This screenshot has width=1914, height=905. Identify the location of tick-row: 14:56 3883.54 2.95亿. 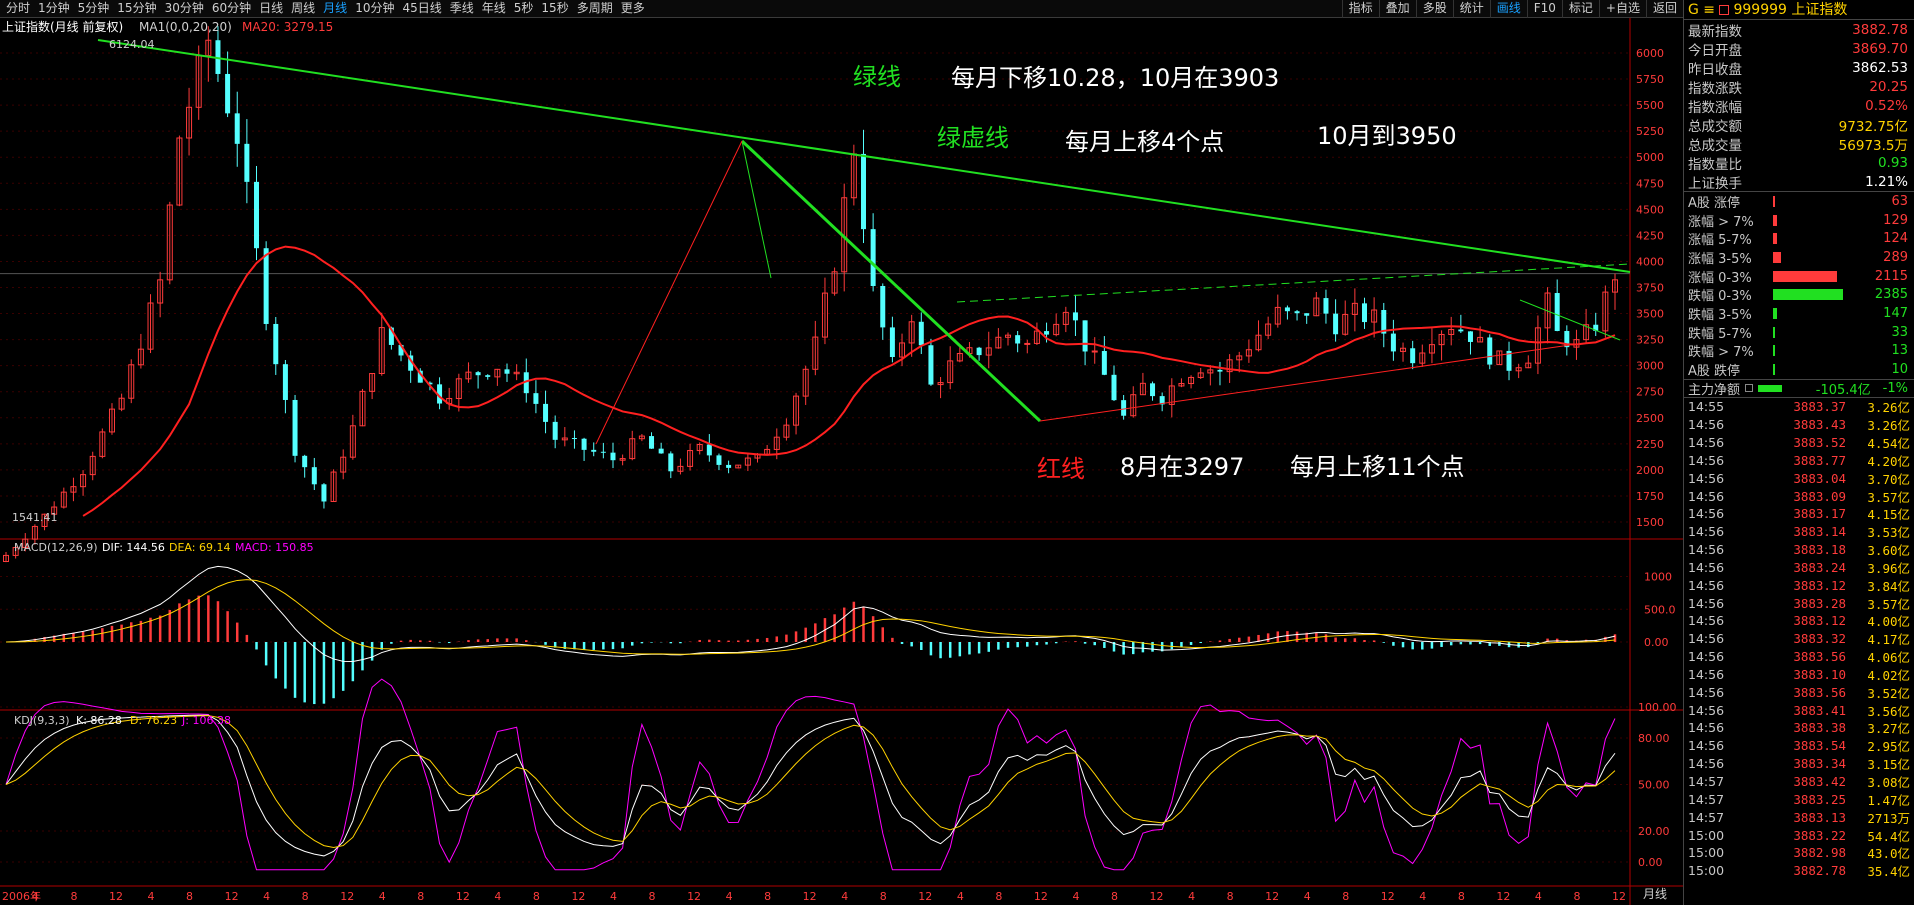
(1799, 746).